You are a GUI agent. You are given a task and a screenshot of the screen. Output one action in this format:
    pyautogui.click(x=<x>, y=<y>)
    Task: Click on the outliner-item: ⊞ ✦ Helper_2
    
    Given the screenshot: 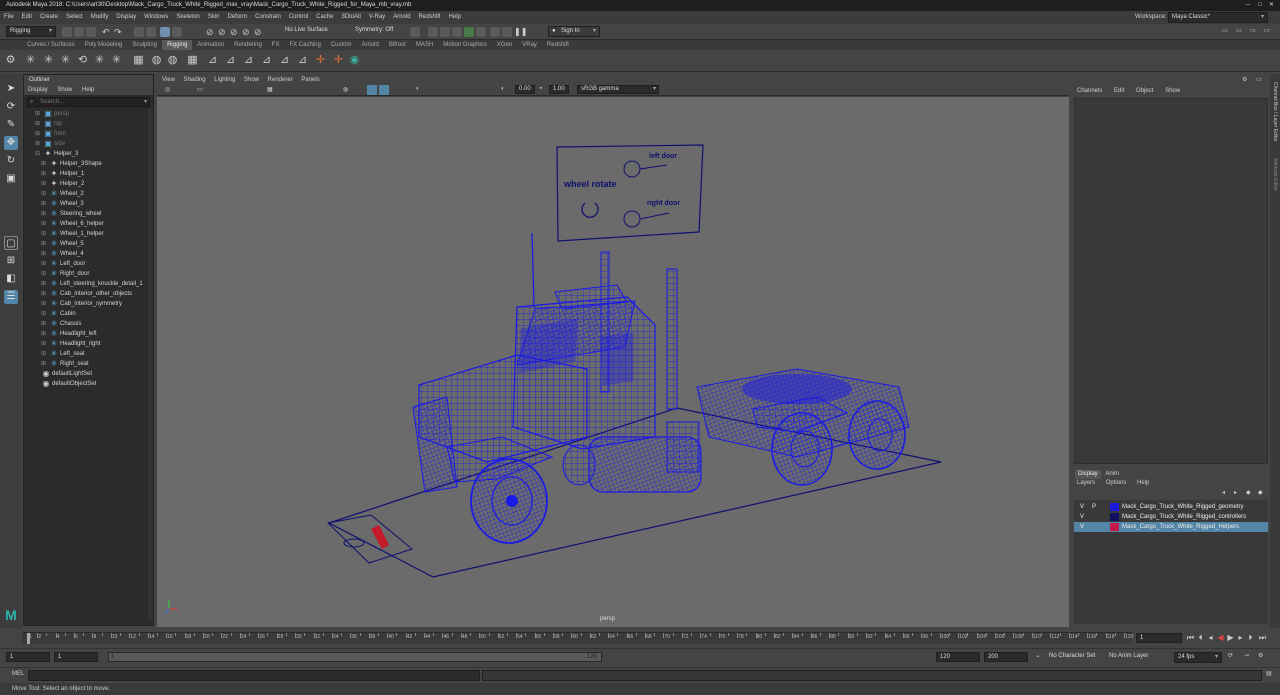 What is the action you would take?
    pyautogui.click(x=87, y=184)
    